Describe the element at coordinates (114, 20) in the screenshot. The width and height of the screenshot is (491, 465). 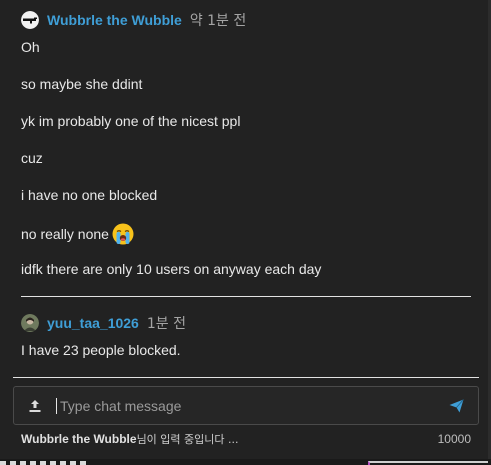
I see `username: Wubbrle the Wubble` at that location.